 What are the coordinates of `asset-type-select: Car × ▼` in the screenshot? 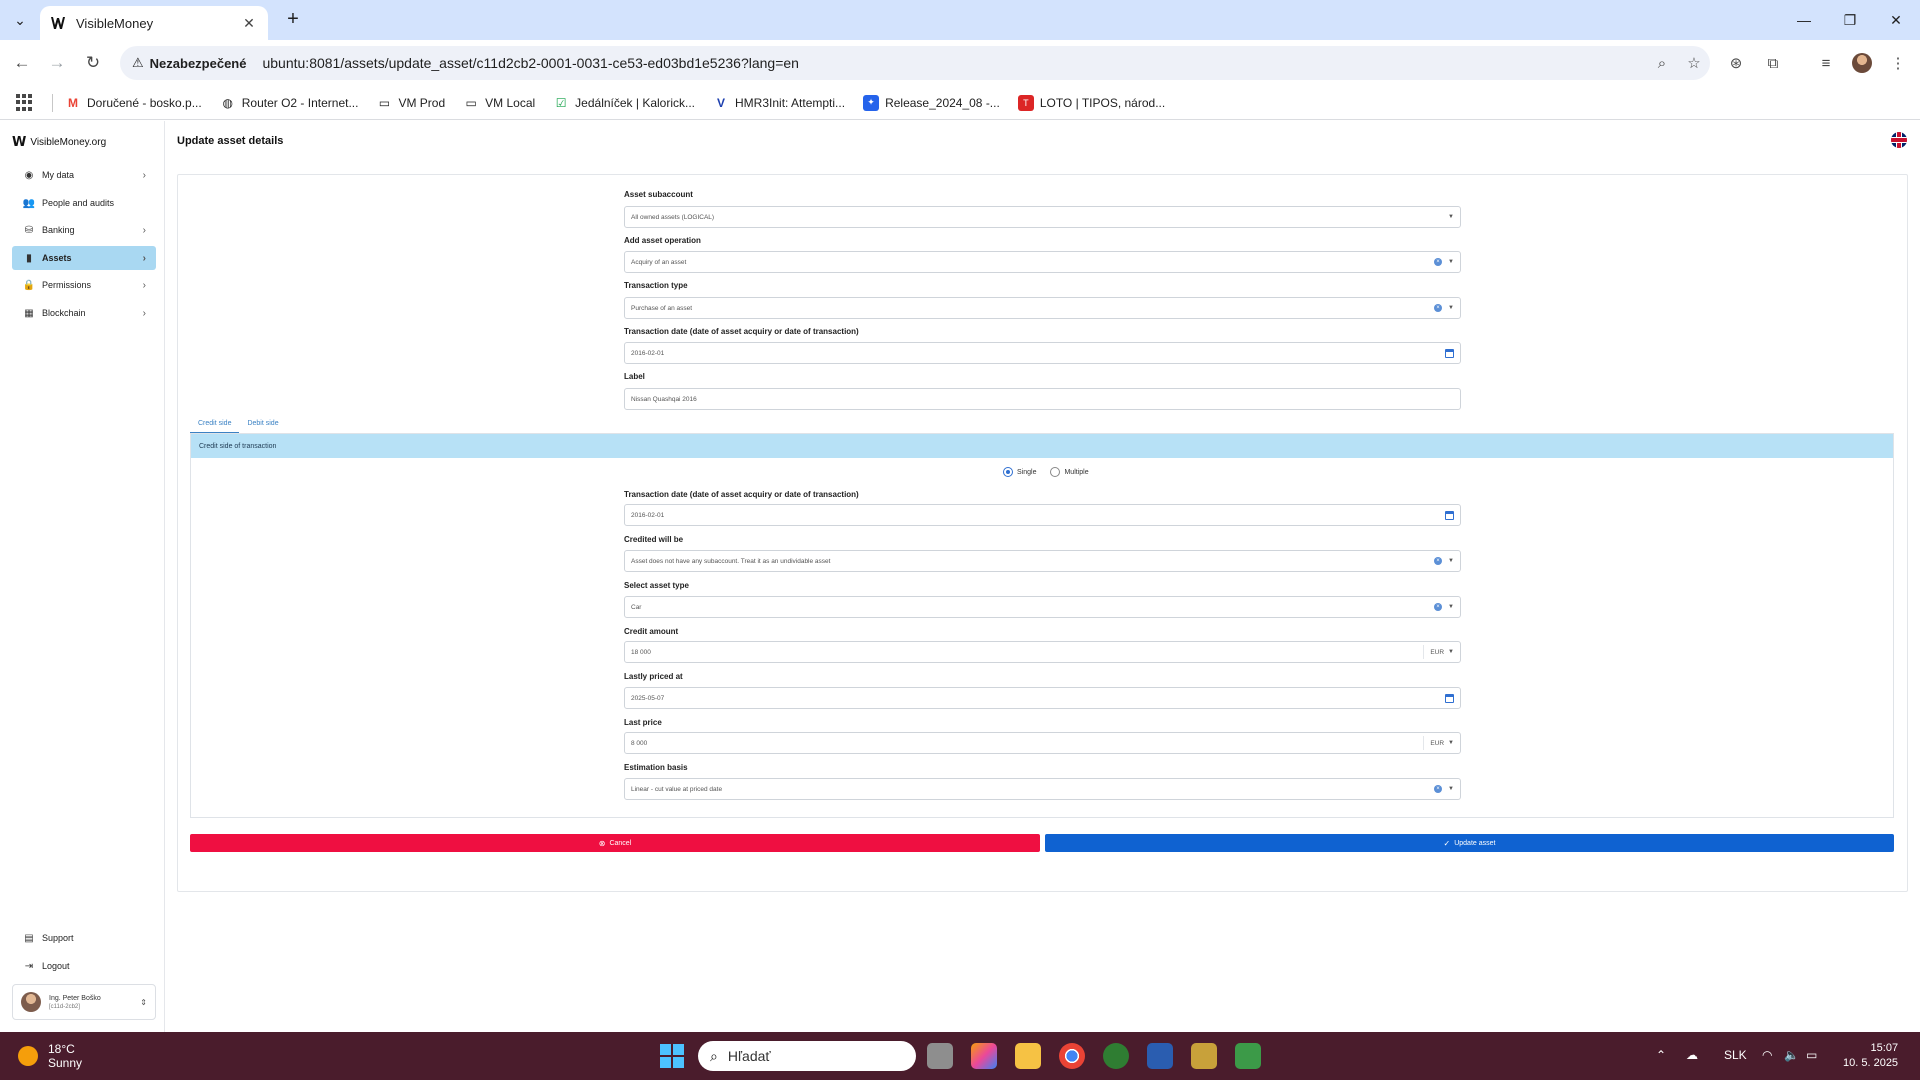 It's located at (1042, 607).